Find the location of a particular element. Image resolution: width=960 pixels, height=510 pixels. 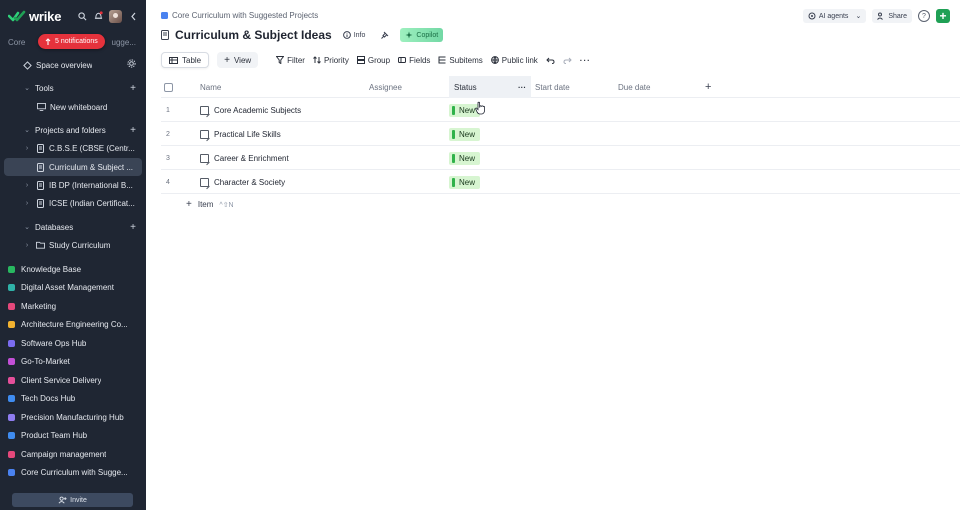

sidebar-item-label: Study Curriculum is located at coordinates (80, 245).